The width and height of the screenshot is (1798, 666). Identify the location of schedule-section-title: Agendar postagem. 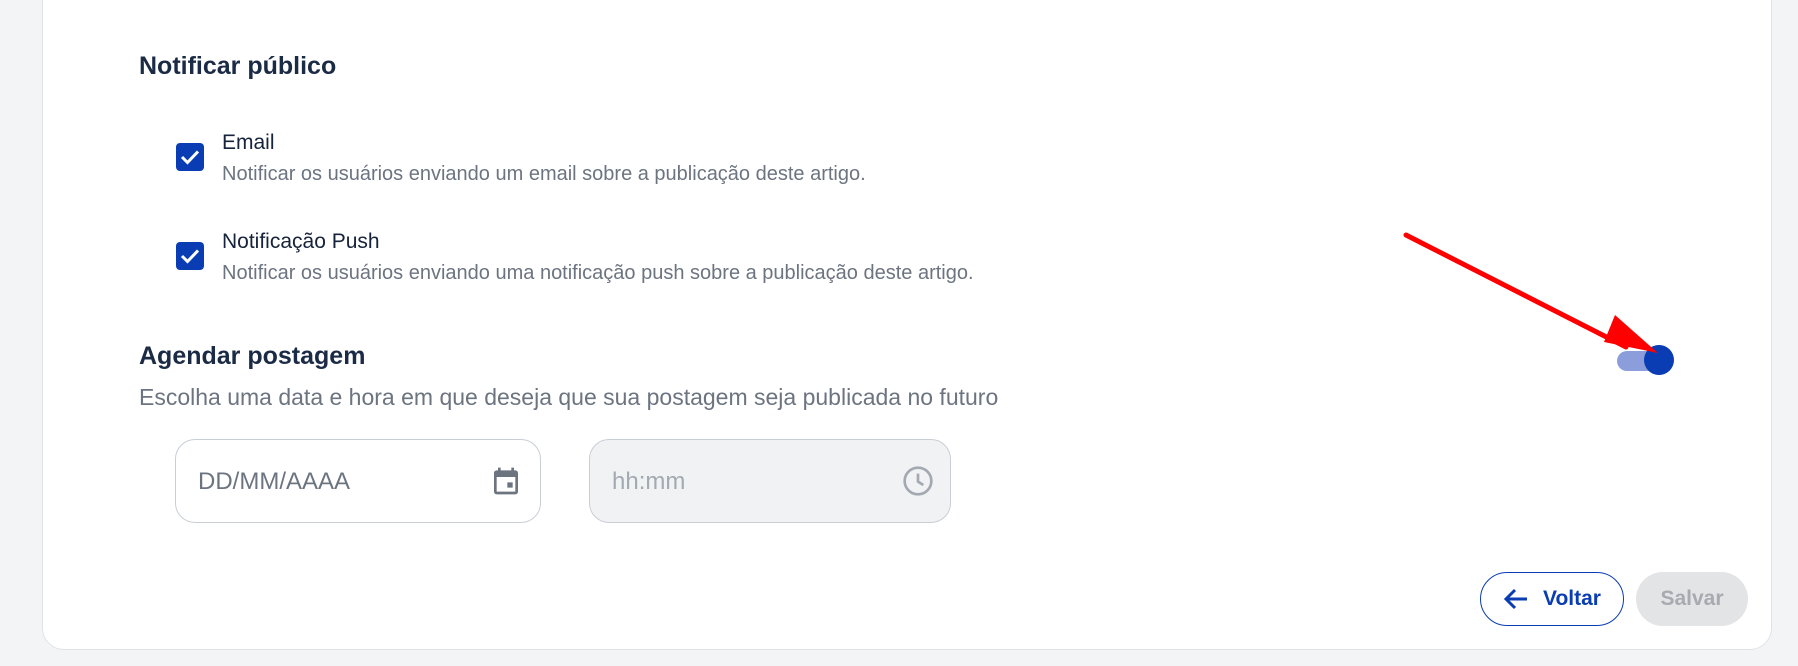
(252, 356).